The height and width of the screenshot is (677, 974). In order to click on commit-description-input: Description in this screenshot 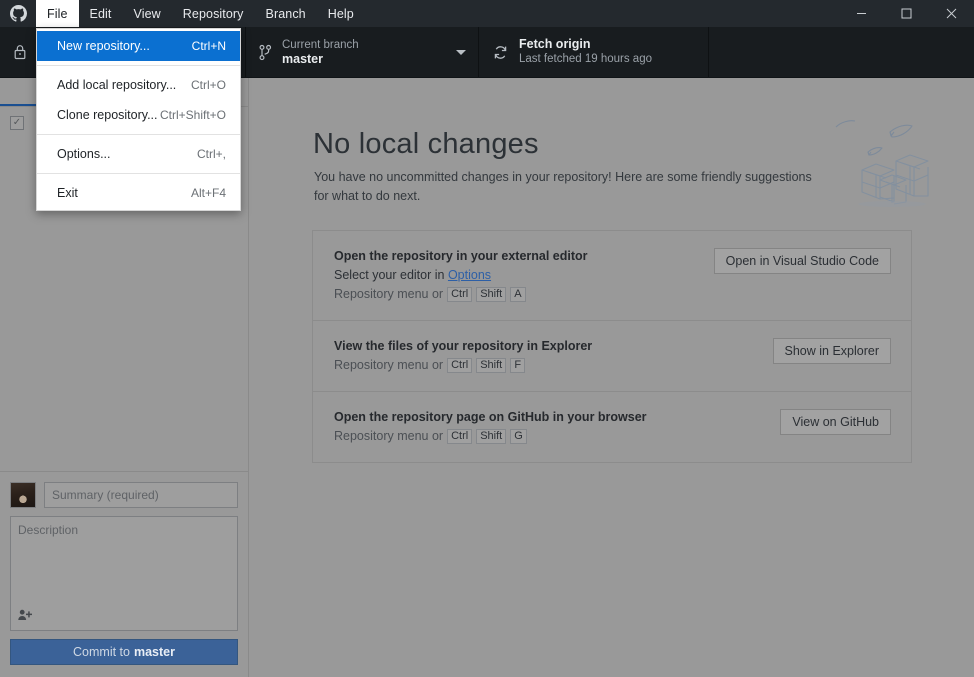, I will do `click(124, 573)`.